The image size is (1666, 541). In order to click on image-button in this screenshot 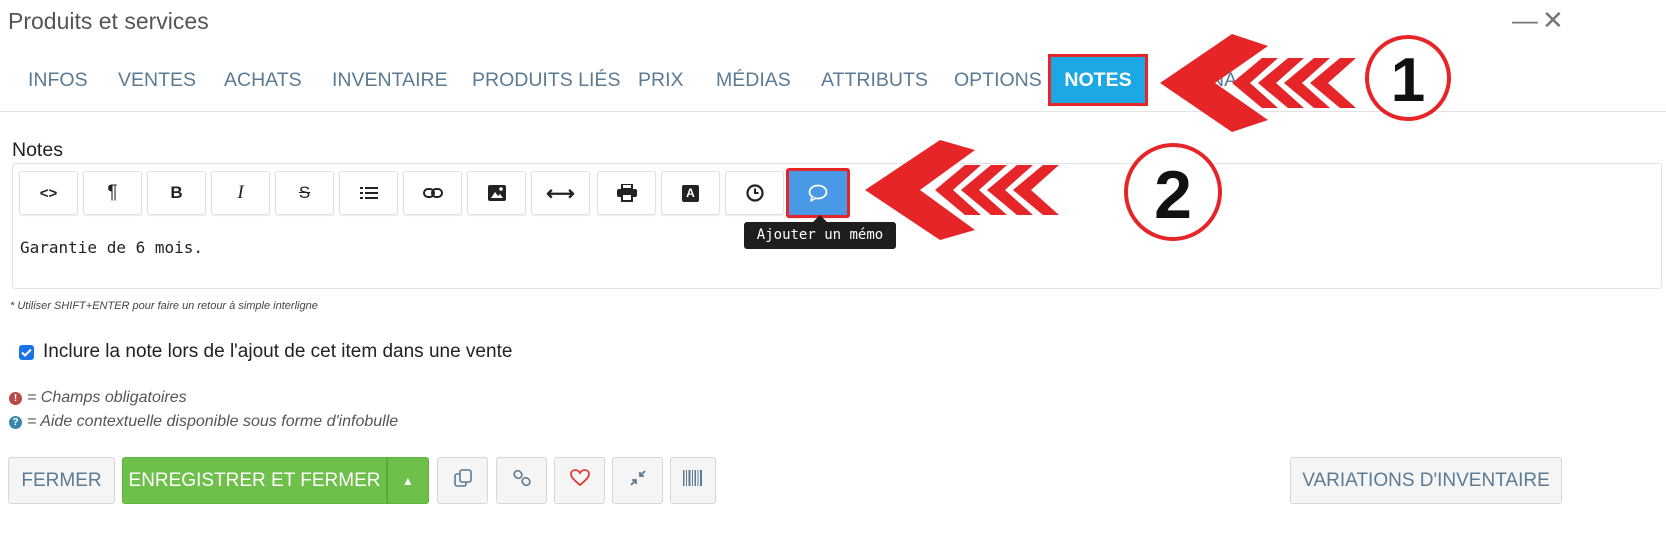, I will do `click(496, 193)`.